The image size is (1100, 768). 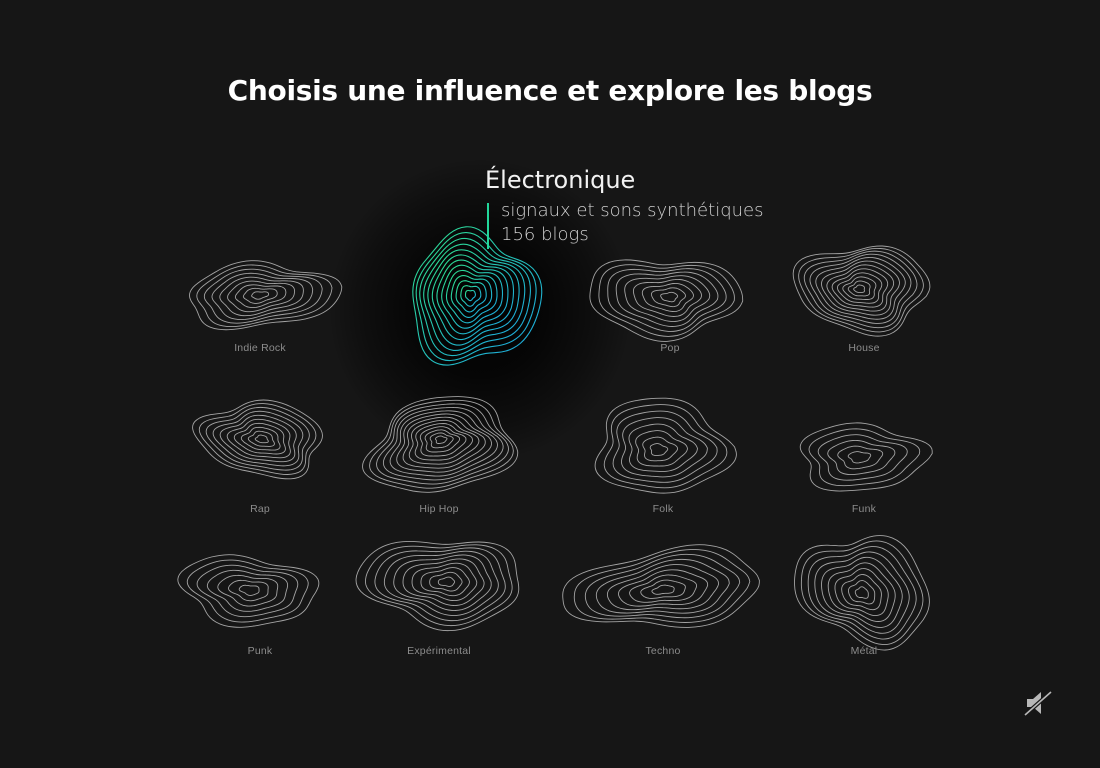 I want to click on tooltip-description: signaux et sons synthétiques, so click(x=632, y=210).